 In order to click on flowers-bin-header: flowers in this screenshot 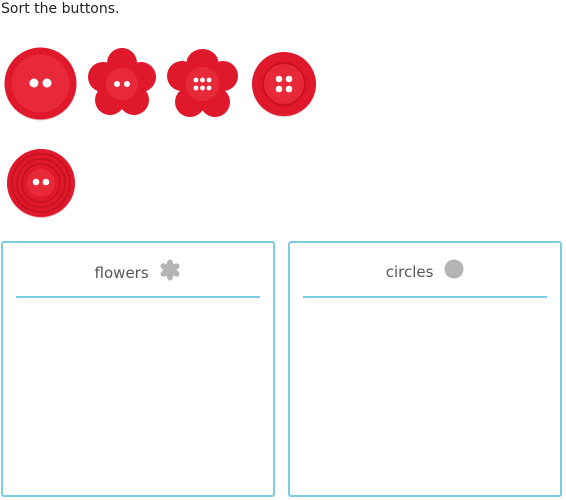, I will do `click(138, 270)`.